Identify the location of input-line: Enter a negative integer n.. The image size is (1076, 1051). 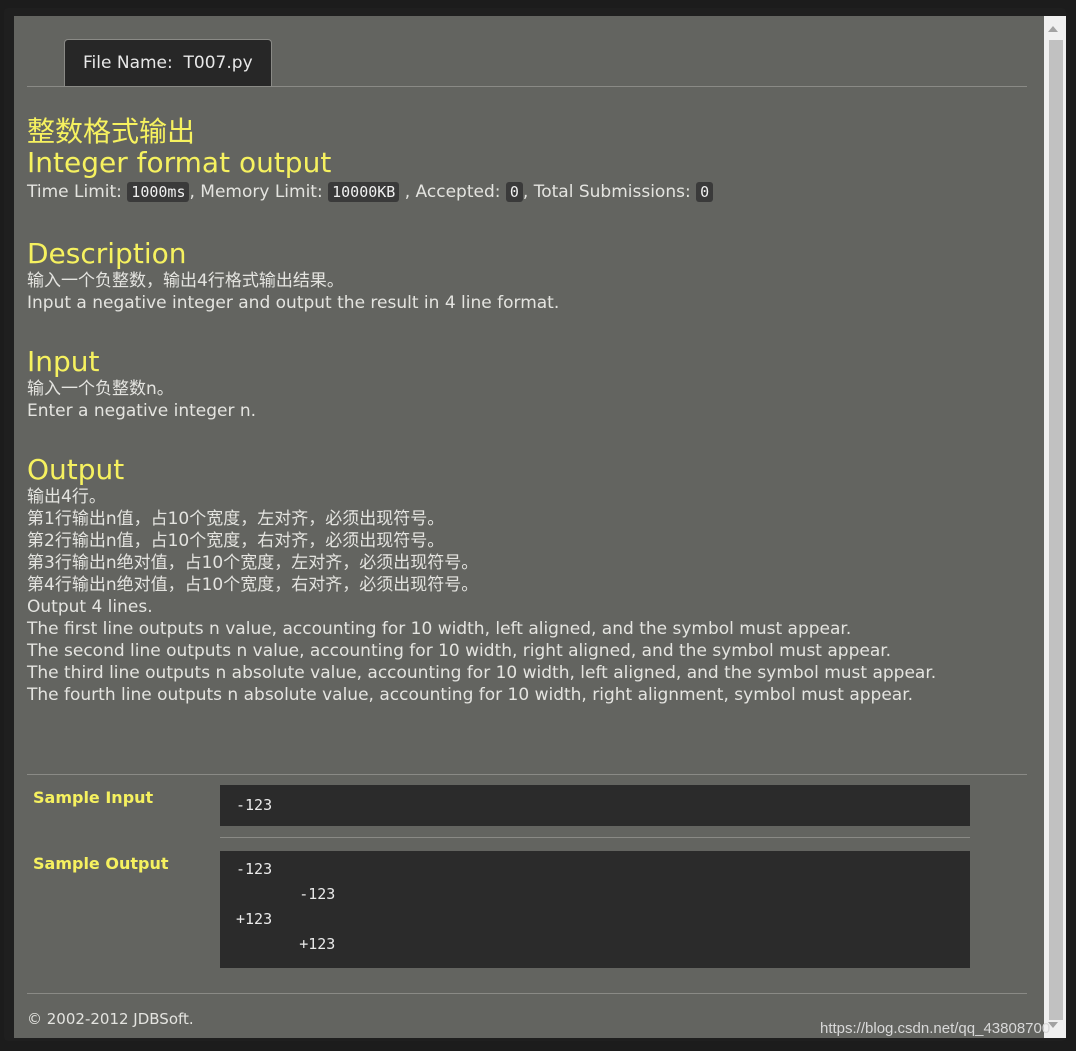
(142, 411).